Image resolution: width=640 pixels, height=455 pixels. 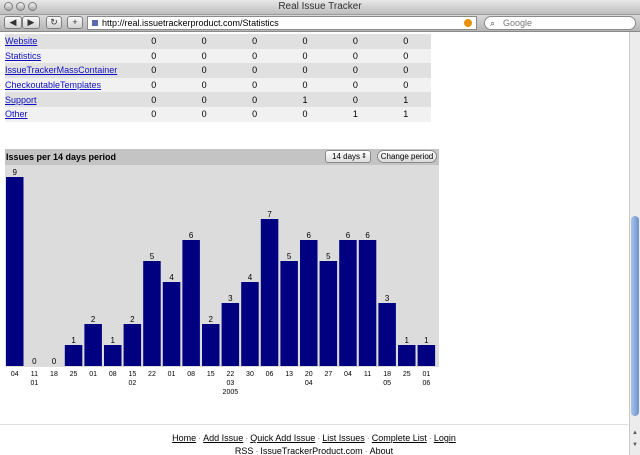 I want to click on stats-row: Other 0 0 0 0 1 1, so click(x=218, y=114).